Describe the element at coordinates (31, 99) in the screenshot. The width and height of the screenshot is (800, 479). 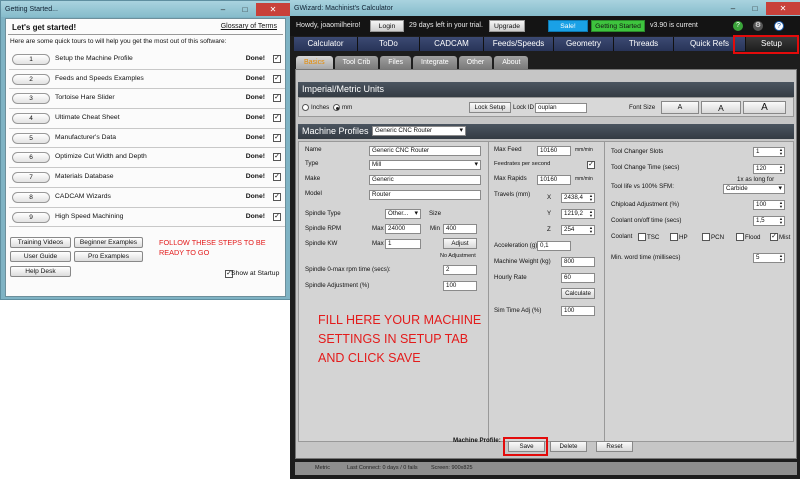
I see `step-number-button: 3` at that location.